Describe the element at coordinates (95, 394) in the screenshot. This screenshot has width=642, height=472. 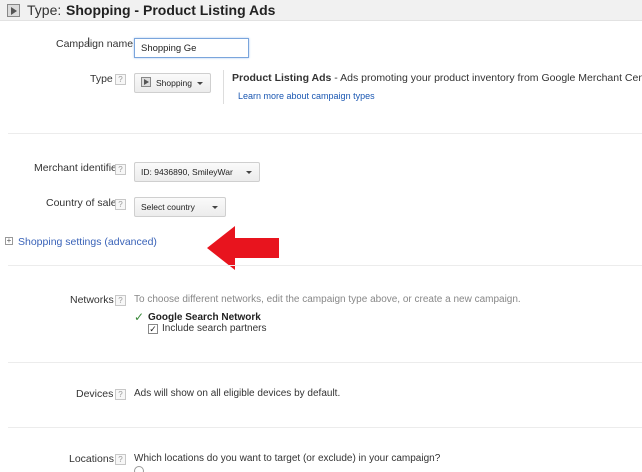
I see `devices-label: Devices` at that location.